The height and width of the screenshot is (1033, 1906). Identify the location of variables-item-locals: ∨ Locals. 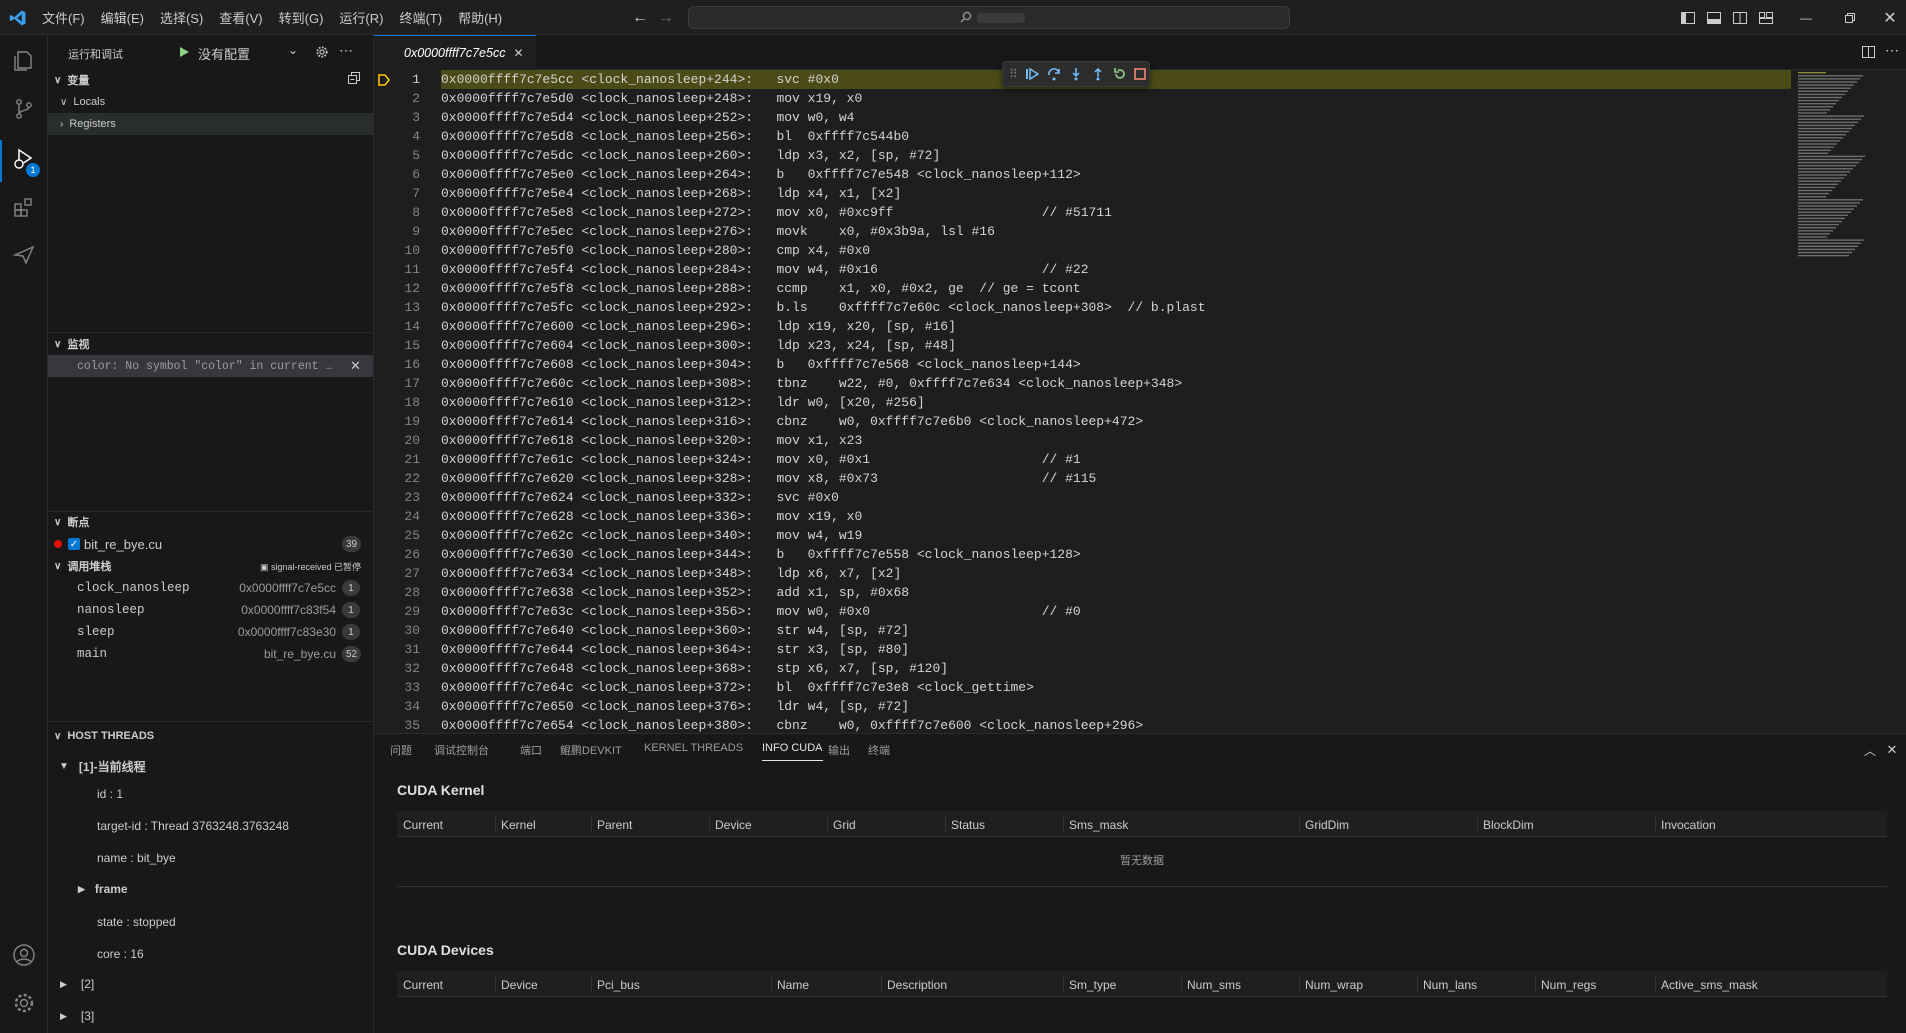
(210, 102).